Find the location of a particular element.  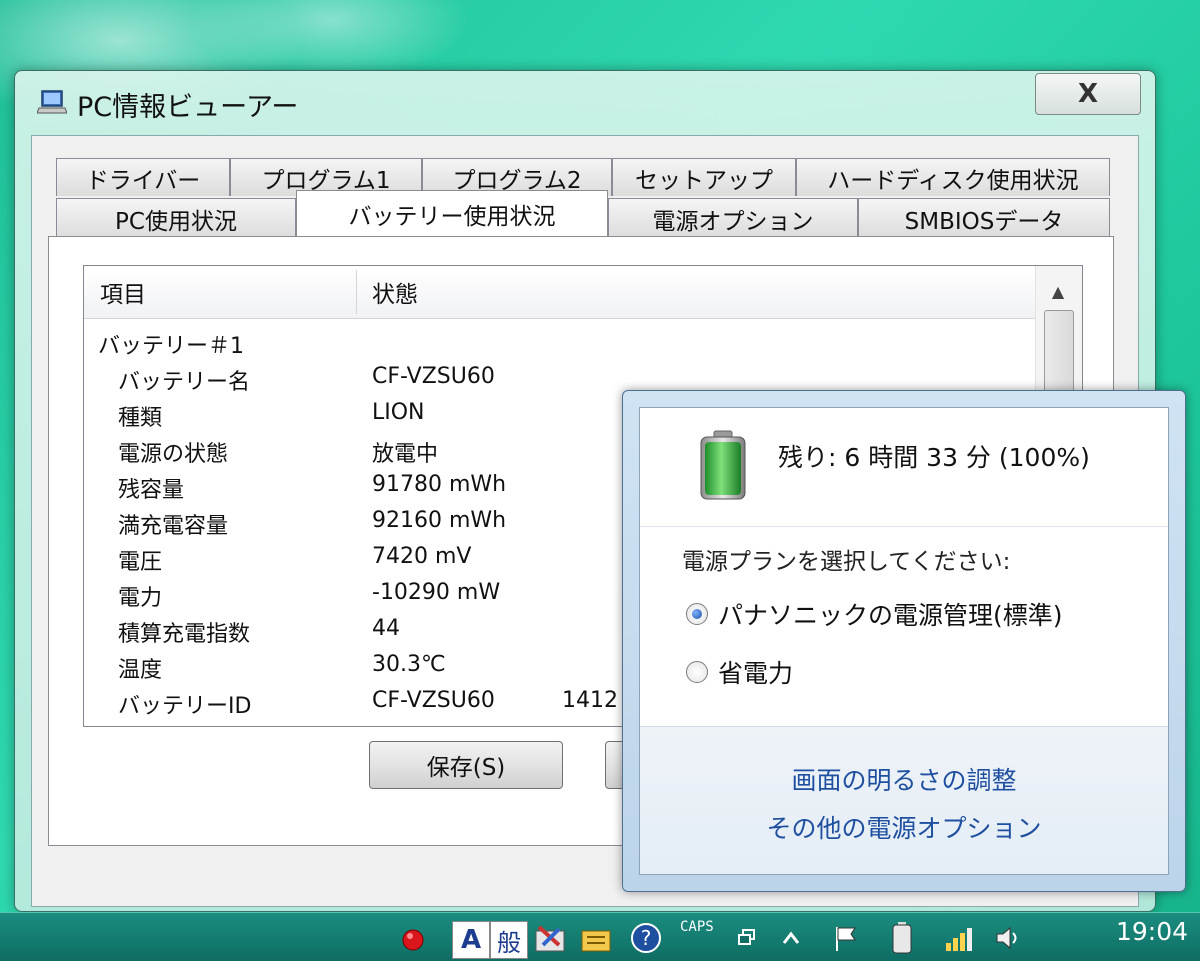

row-item: 積算充電指数 is located at coordinates (184, 634).